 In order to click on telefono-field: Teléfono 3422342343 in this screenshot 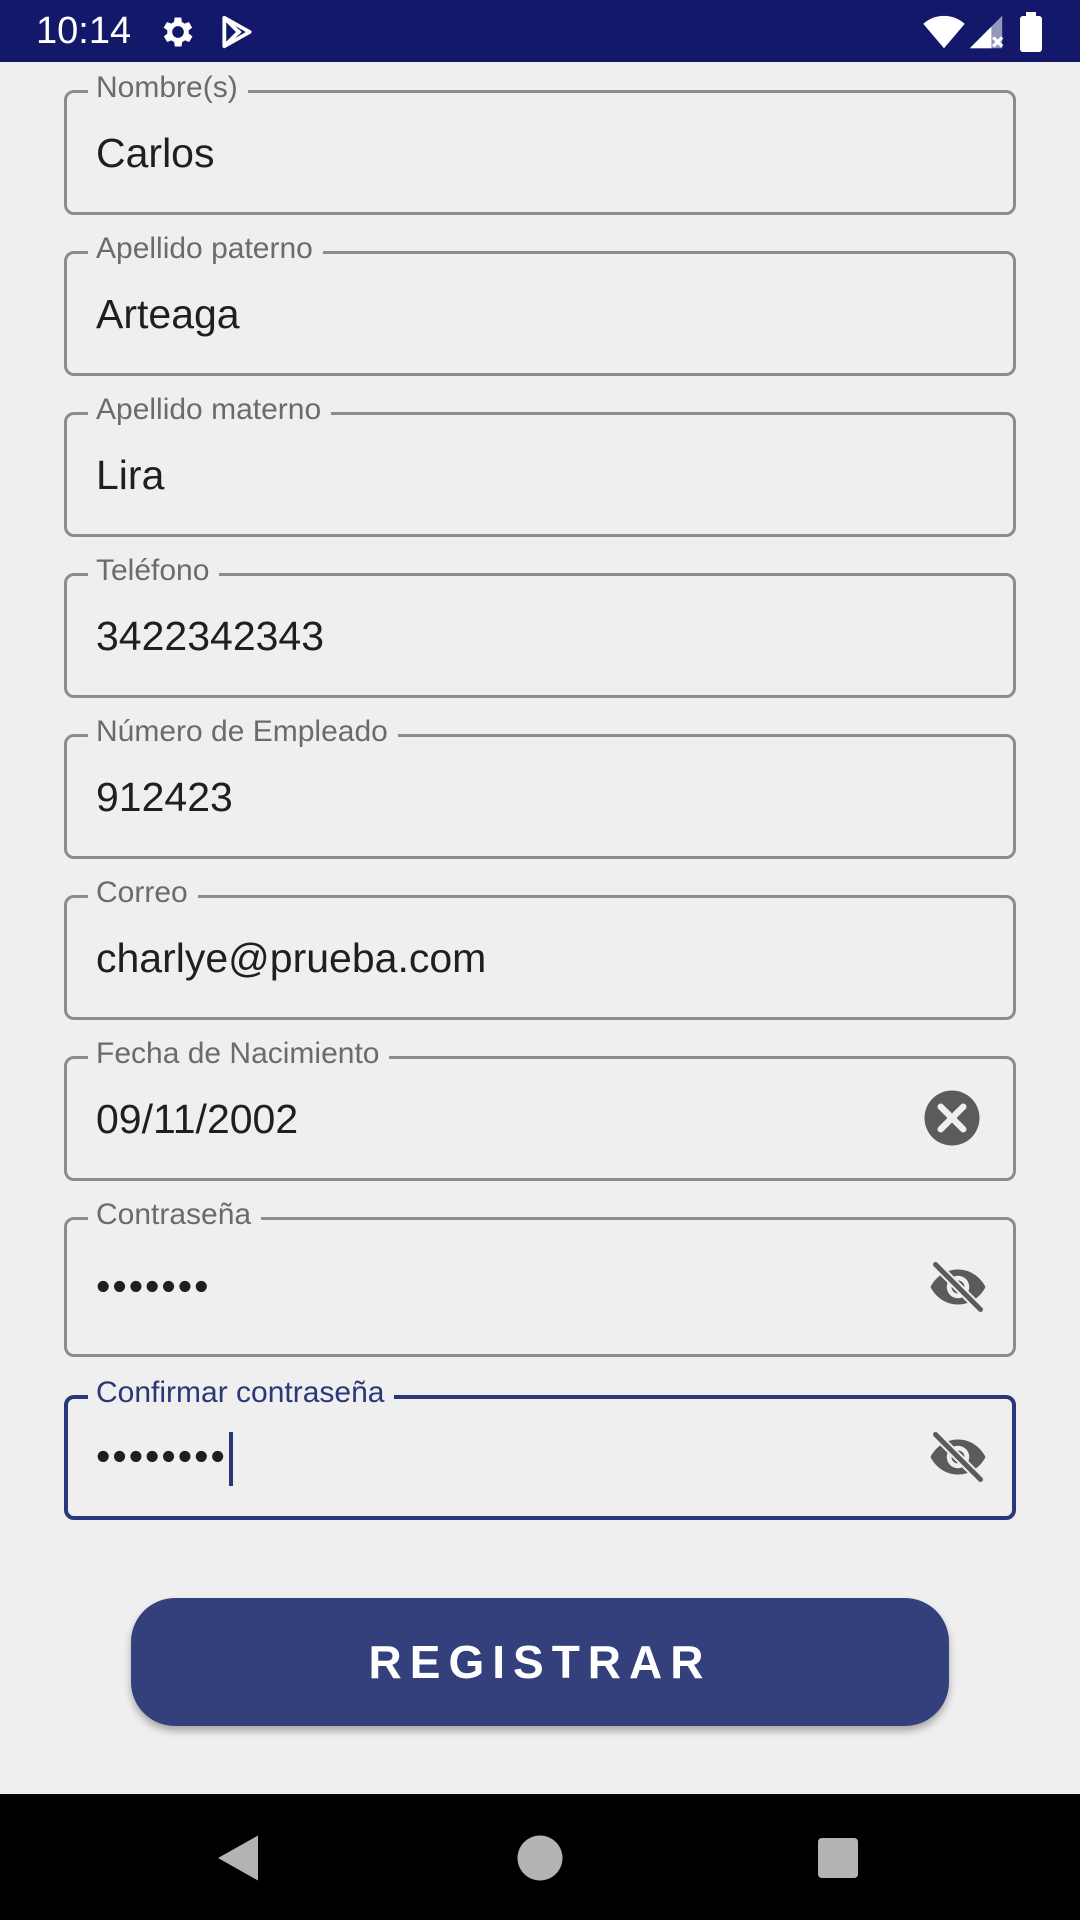, I will do `click(540, 624)`.